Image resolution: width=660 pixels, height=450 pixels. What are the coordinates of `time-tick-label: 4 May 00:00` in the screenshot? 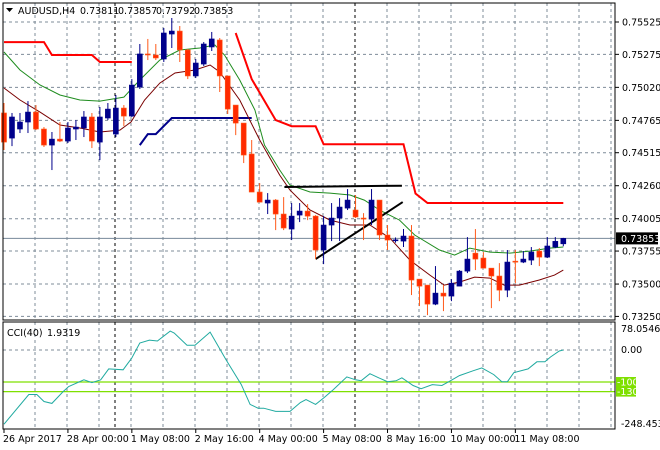 It's located at (288, 439).